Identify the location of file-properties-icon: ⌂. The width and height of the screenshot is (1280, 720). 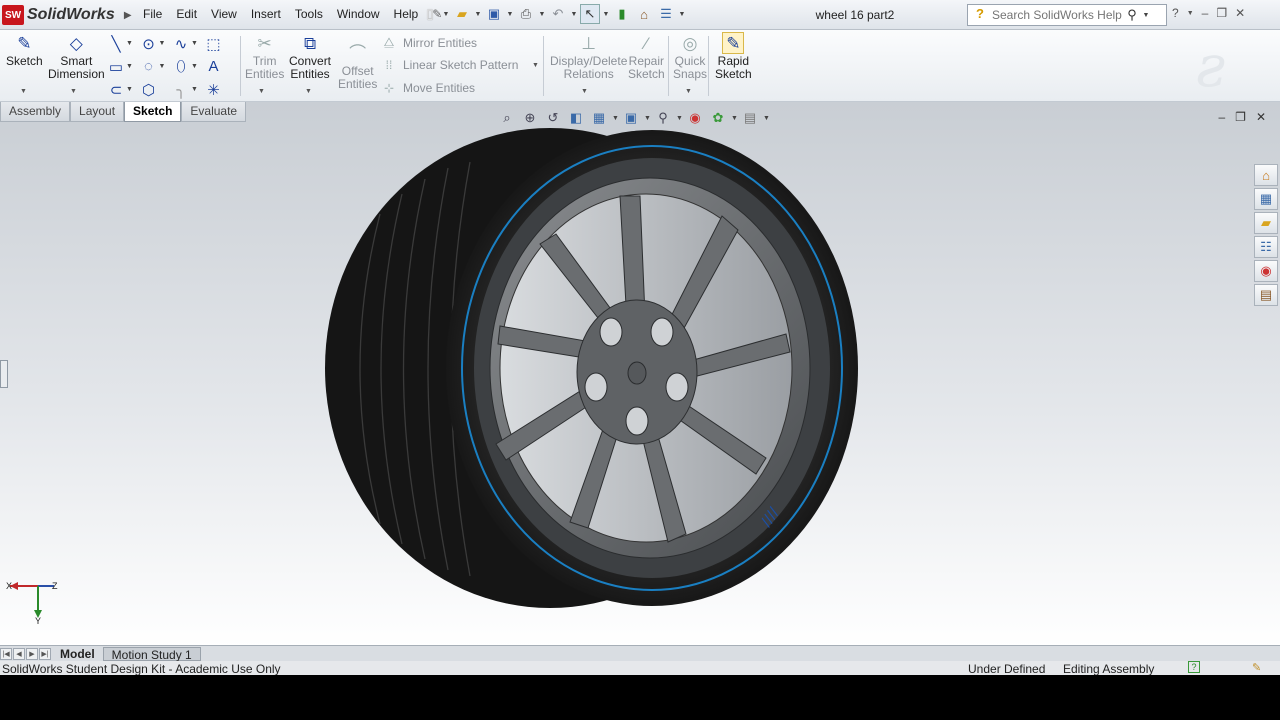
(644, 14).